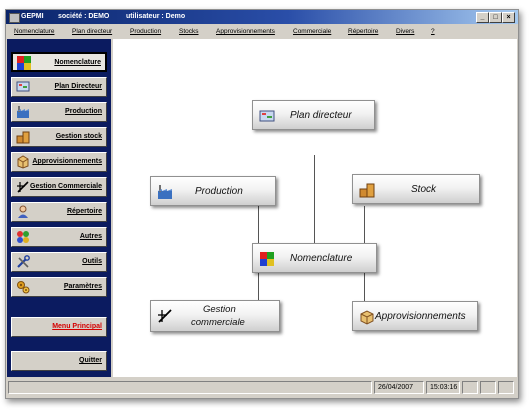  I want to click on sidebar-button-gestion-commerciale: Gestion Commerciale, so click(59, 187).